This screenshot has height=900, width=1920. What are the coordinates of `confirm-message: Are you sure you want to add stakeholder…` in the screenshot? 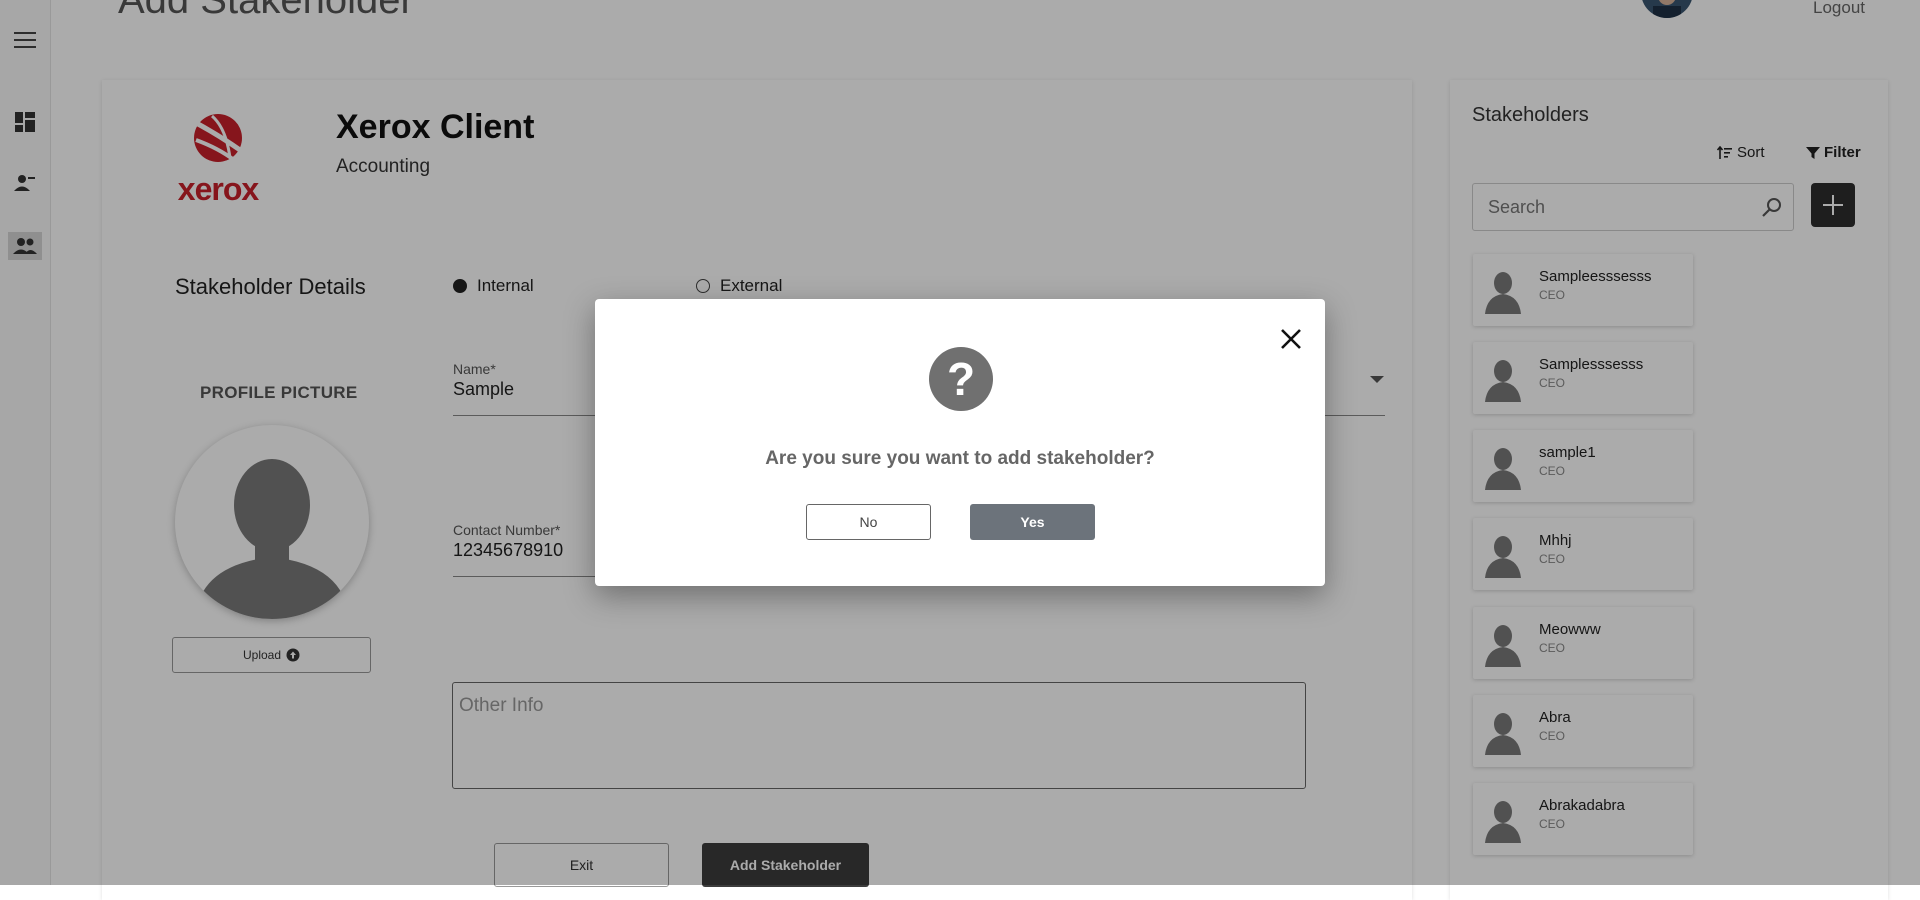 It's located at (960, 458).